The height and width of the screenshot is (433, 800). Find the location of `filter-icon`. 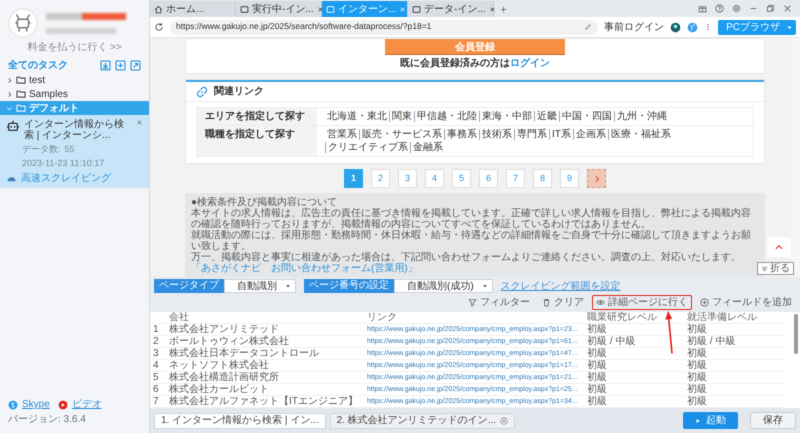

filter-icon is located at coordinates (472, 302).